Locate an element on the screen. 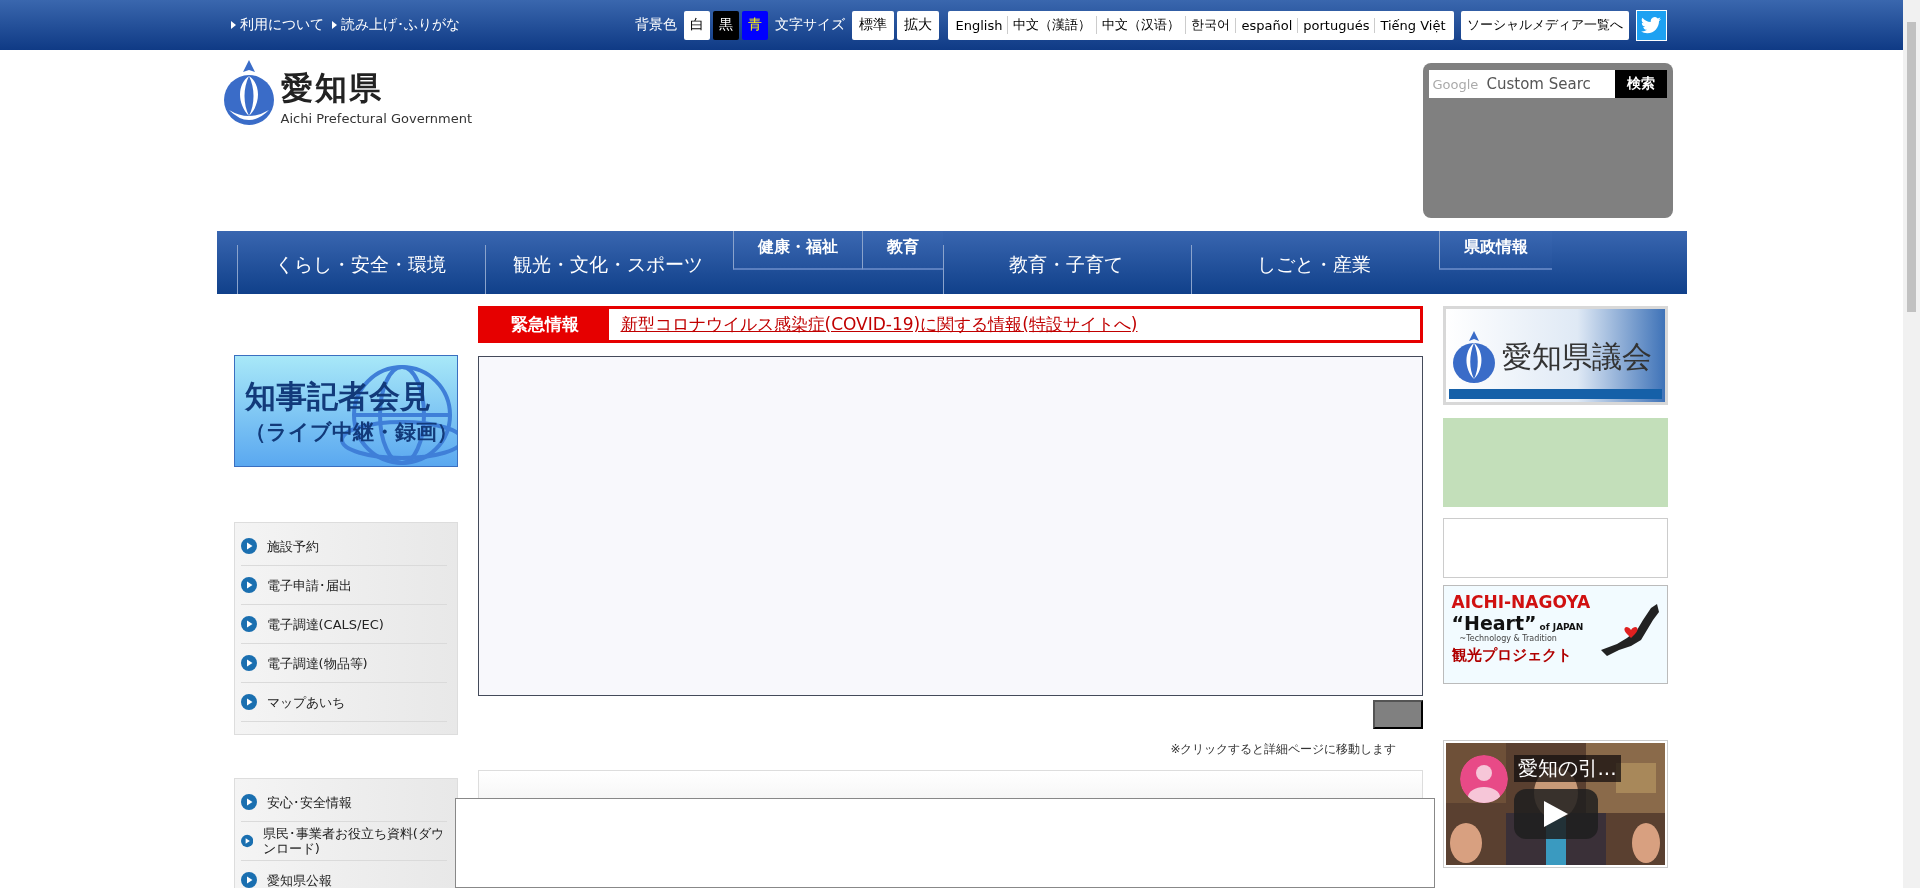 The image size is (1920, 888). language-link: español is located at coordinates (1266, 25).